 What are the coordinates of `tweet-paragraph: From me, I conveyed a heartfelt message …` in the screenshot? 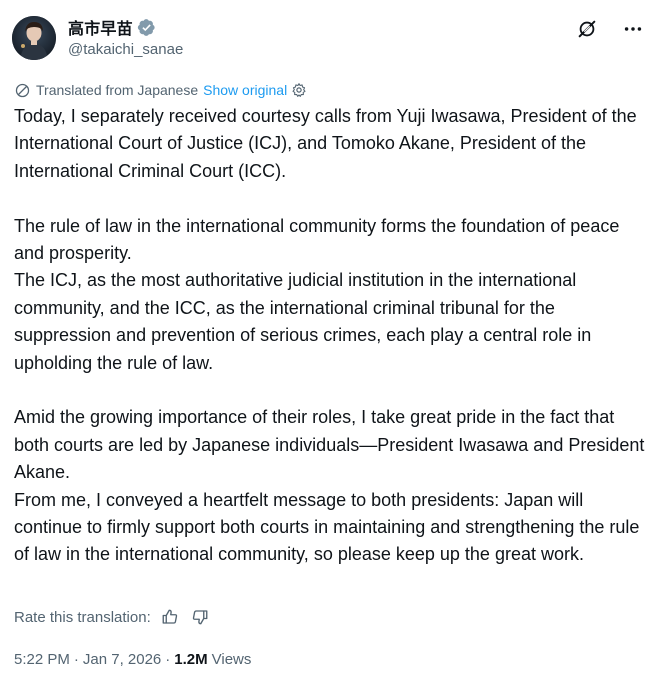 It's located at (327, 527).